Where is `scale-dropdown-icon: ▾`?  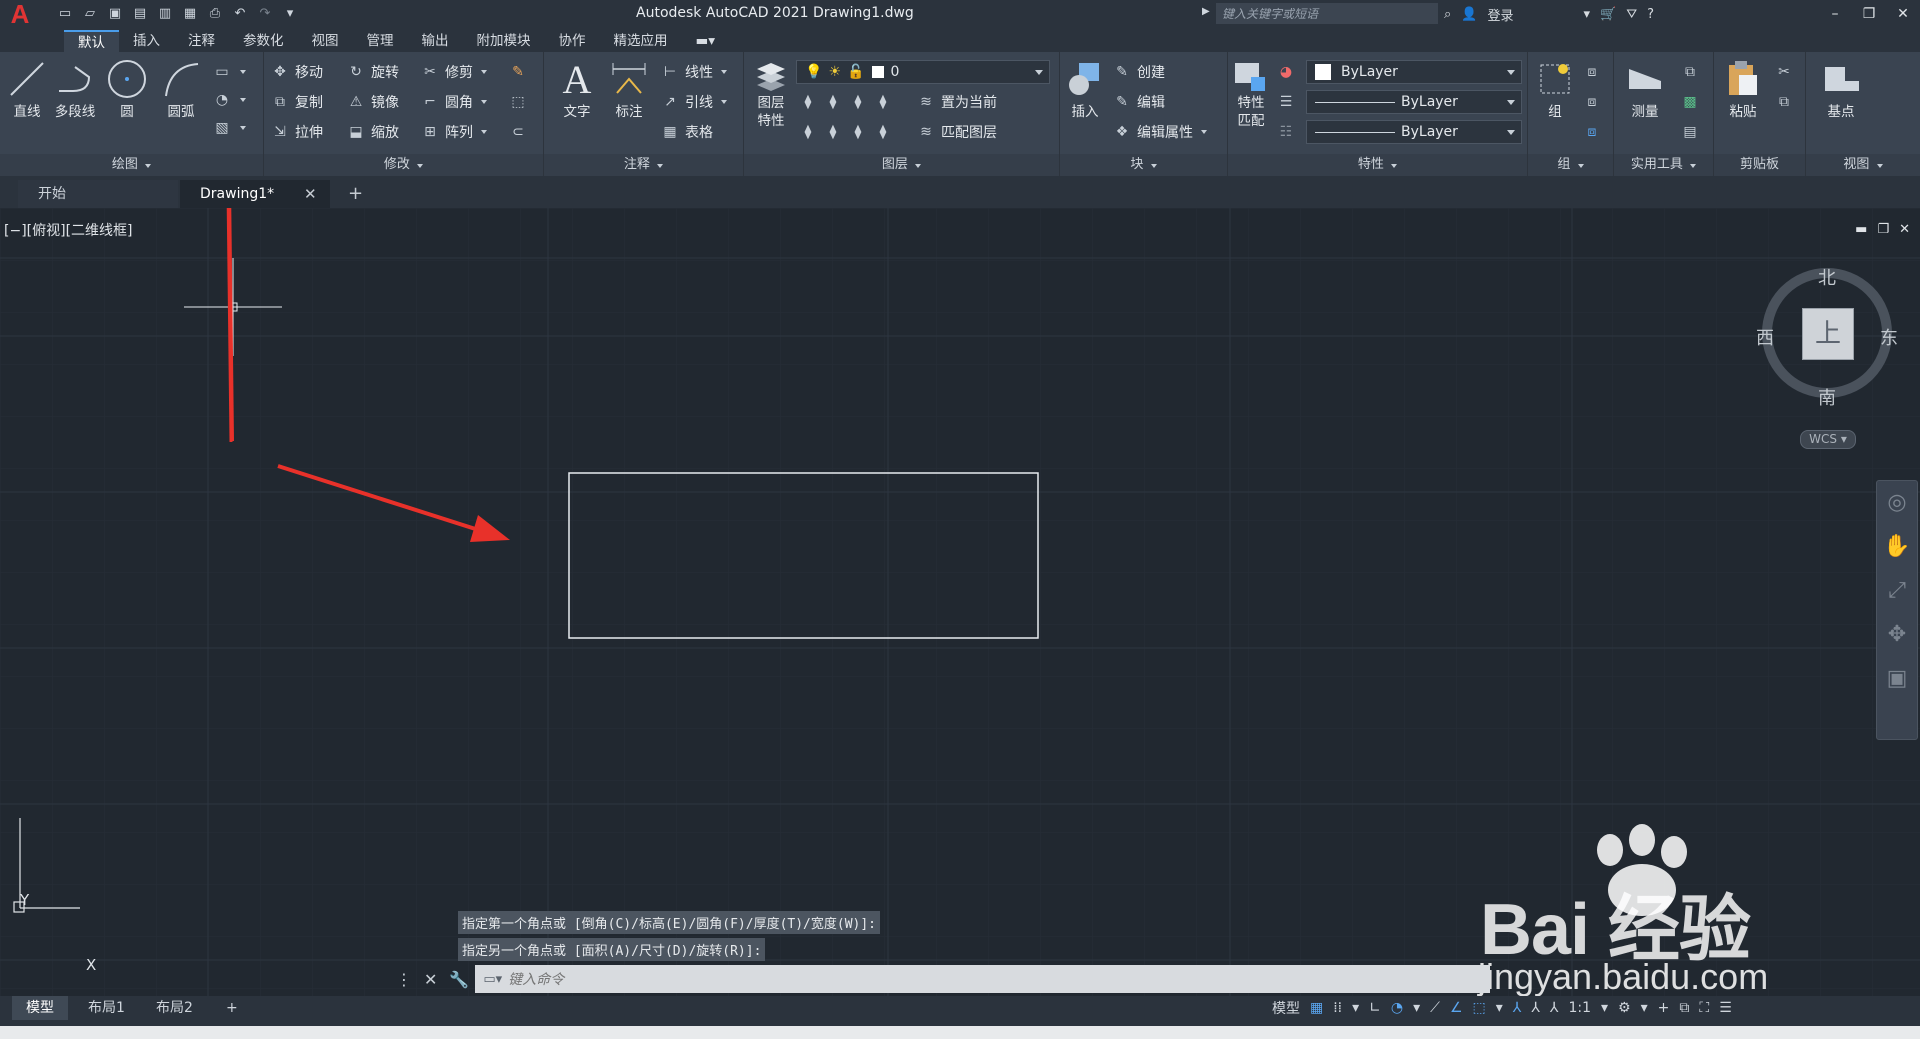 scale-dropdown-icon: ▾ is located at coordinates (1604, 1008).